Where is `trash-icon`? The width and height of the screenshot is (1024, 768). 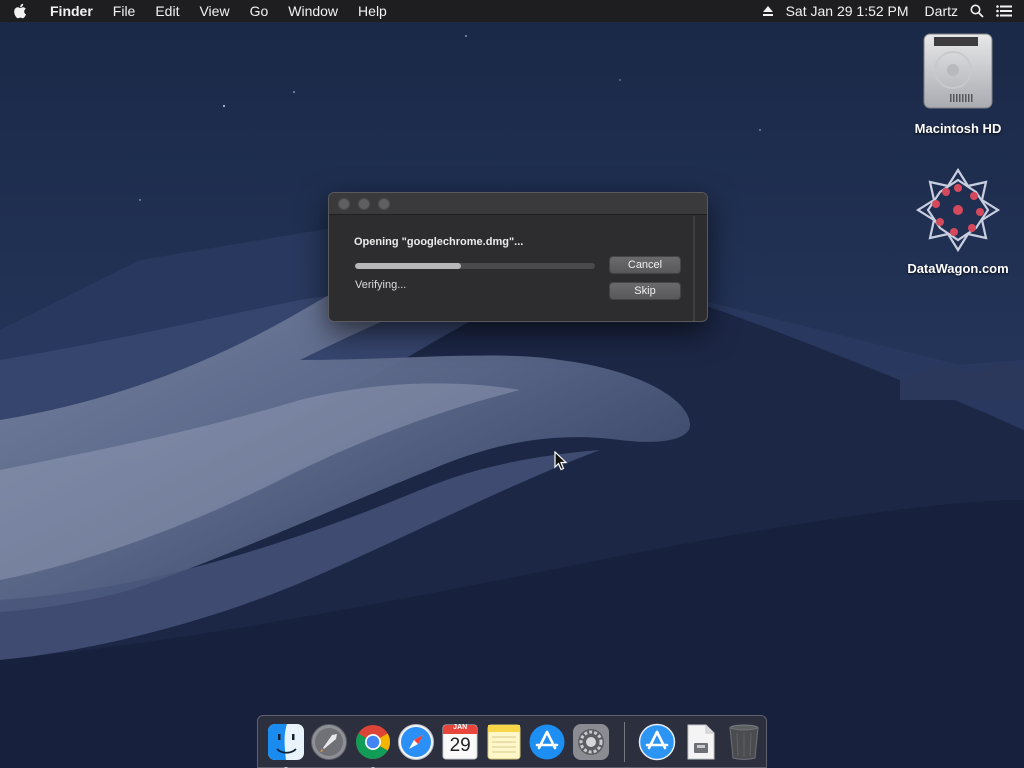 trash-icon is located at coordinates (744, 742).